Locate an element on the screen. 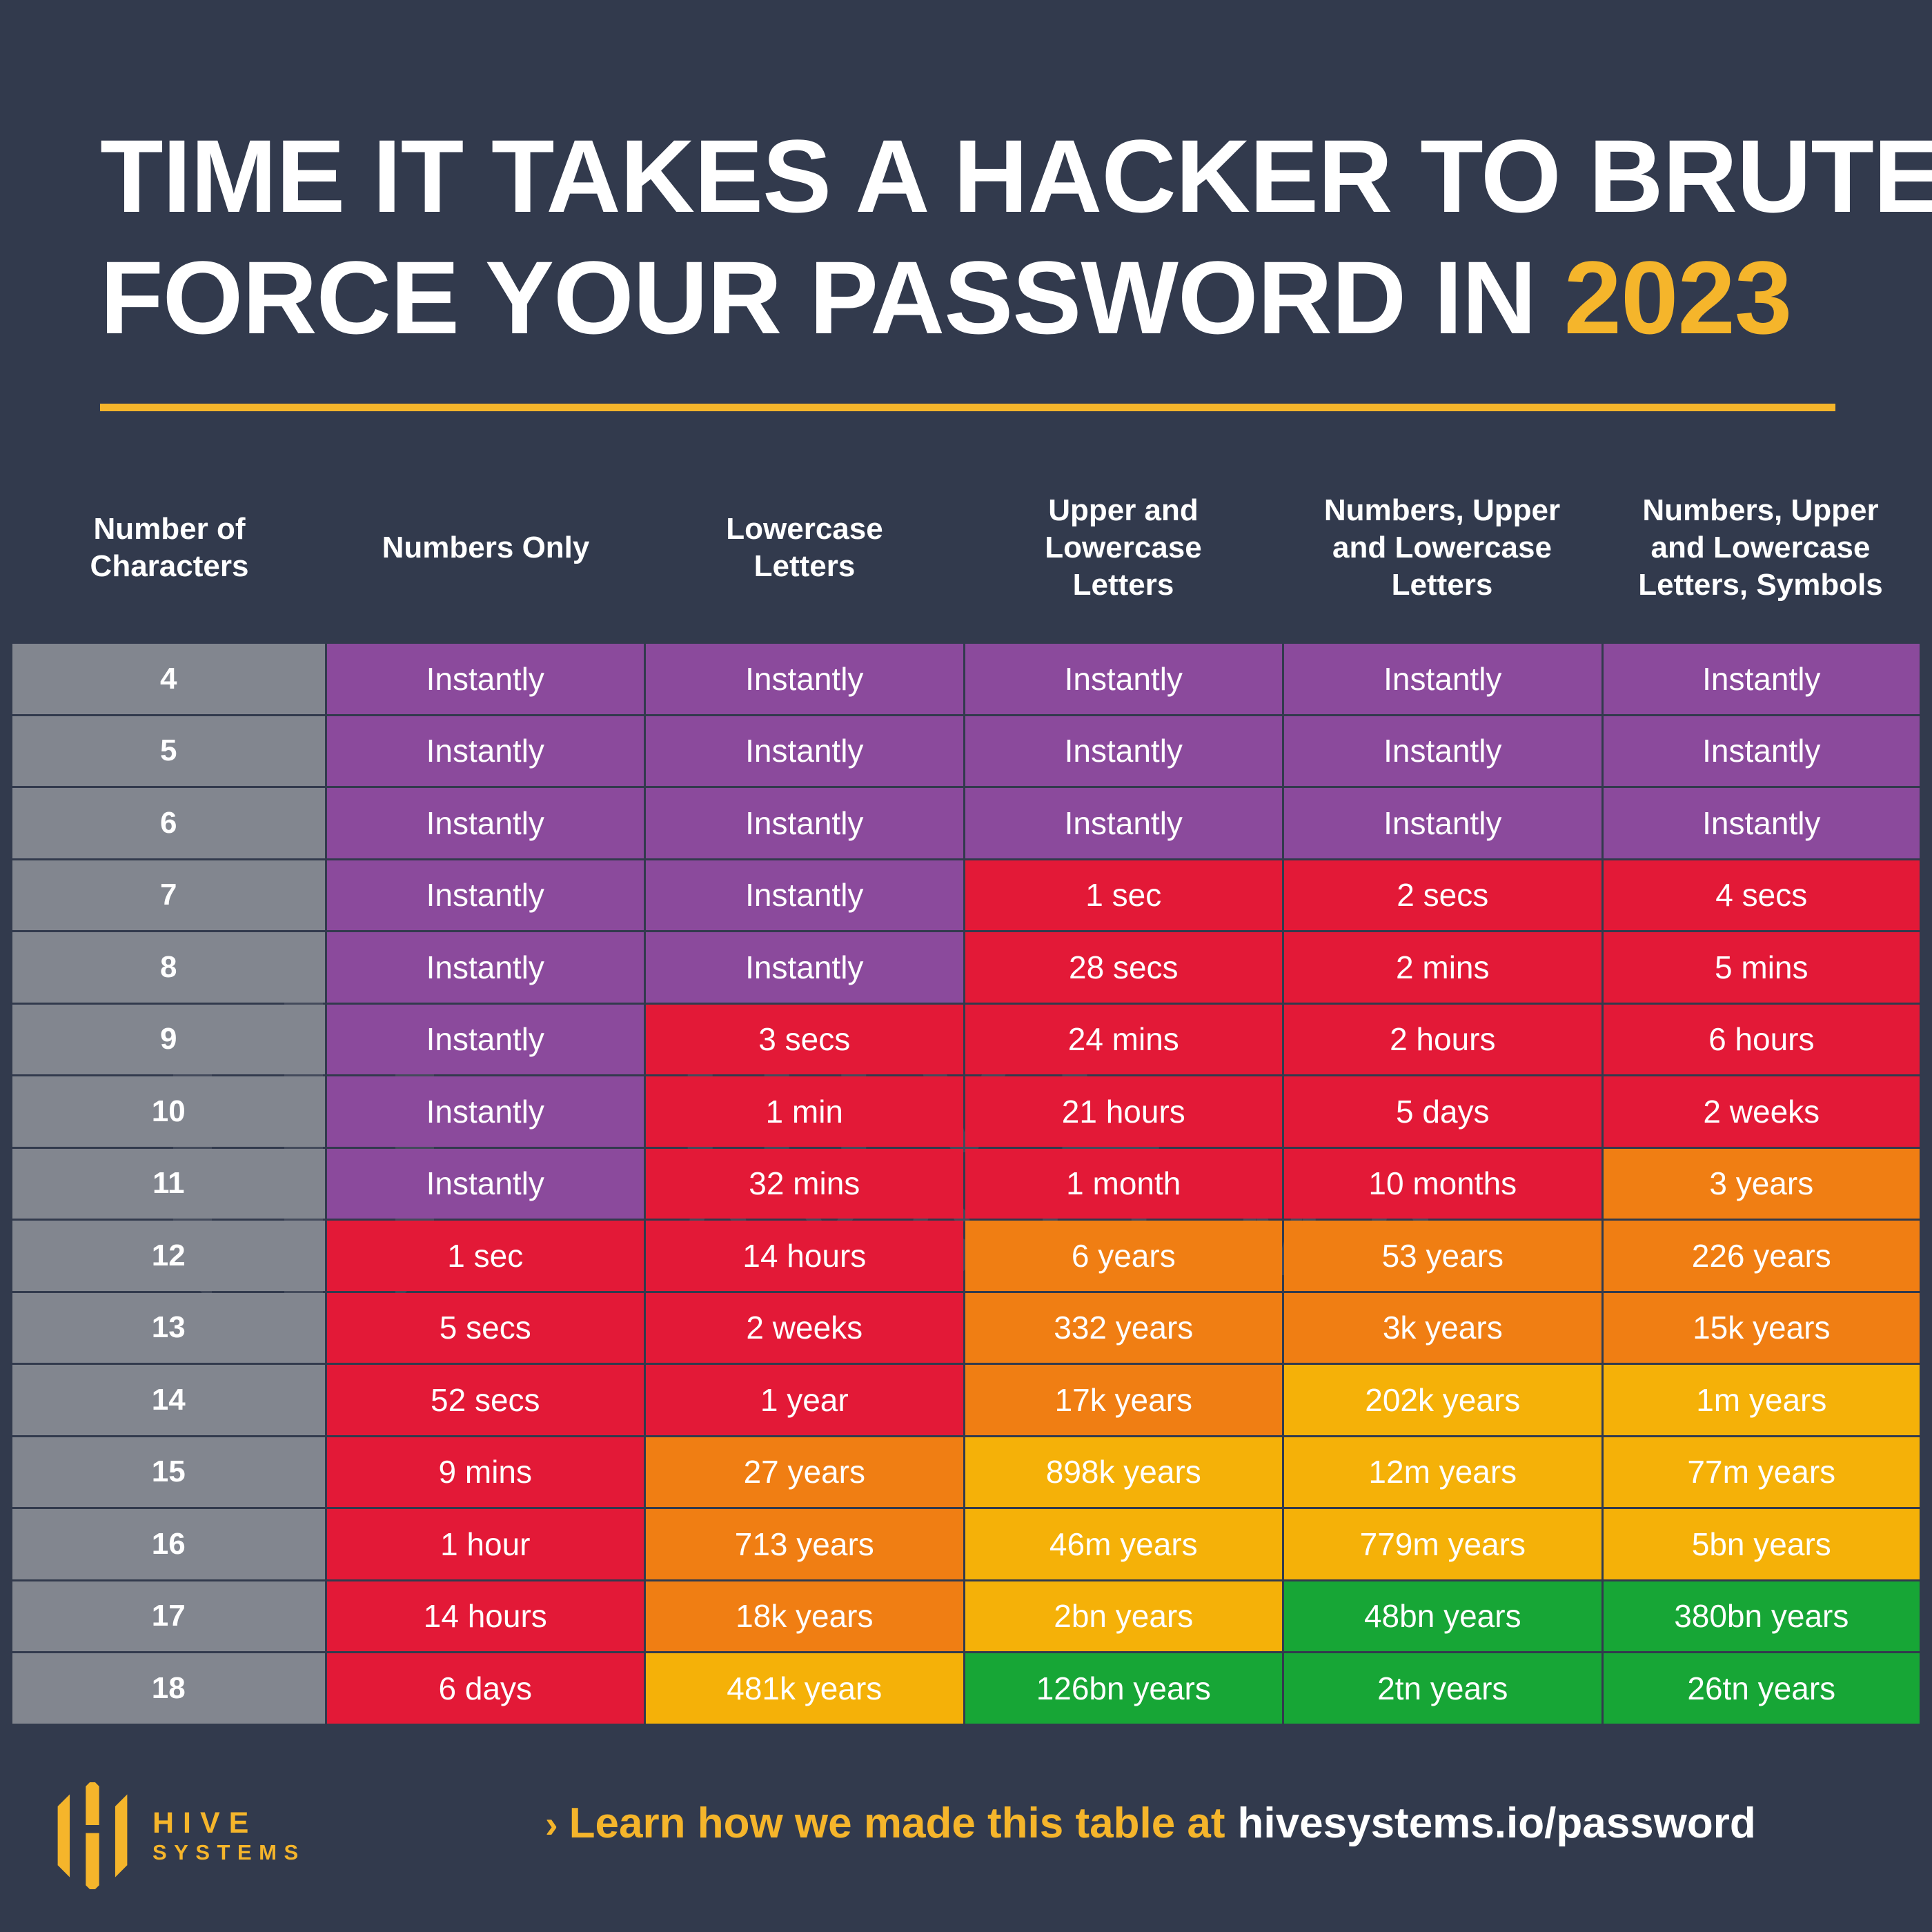  crack-time-cell: 6 days is located at coordinates (485, 1688).